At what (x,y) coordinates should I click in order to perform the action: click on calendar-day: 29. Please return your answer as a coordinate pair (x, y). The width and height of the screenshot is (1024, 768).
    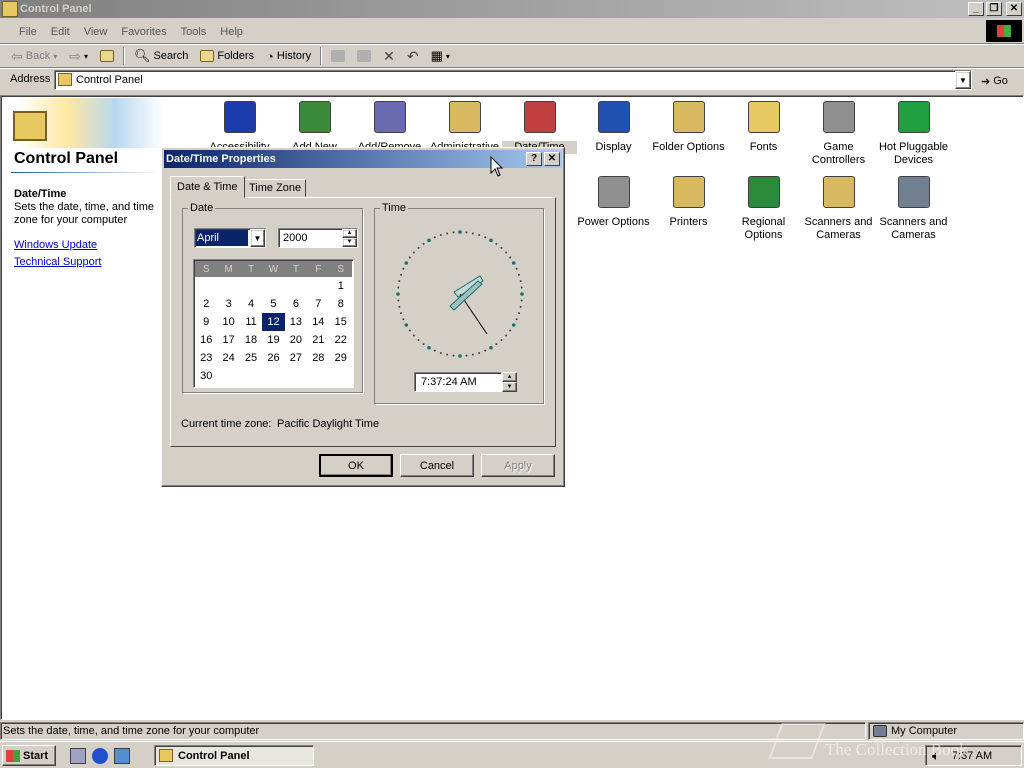
    Looking at the image, I should click on (341, 358).